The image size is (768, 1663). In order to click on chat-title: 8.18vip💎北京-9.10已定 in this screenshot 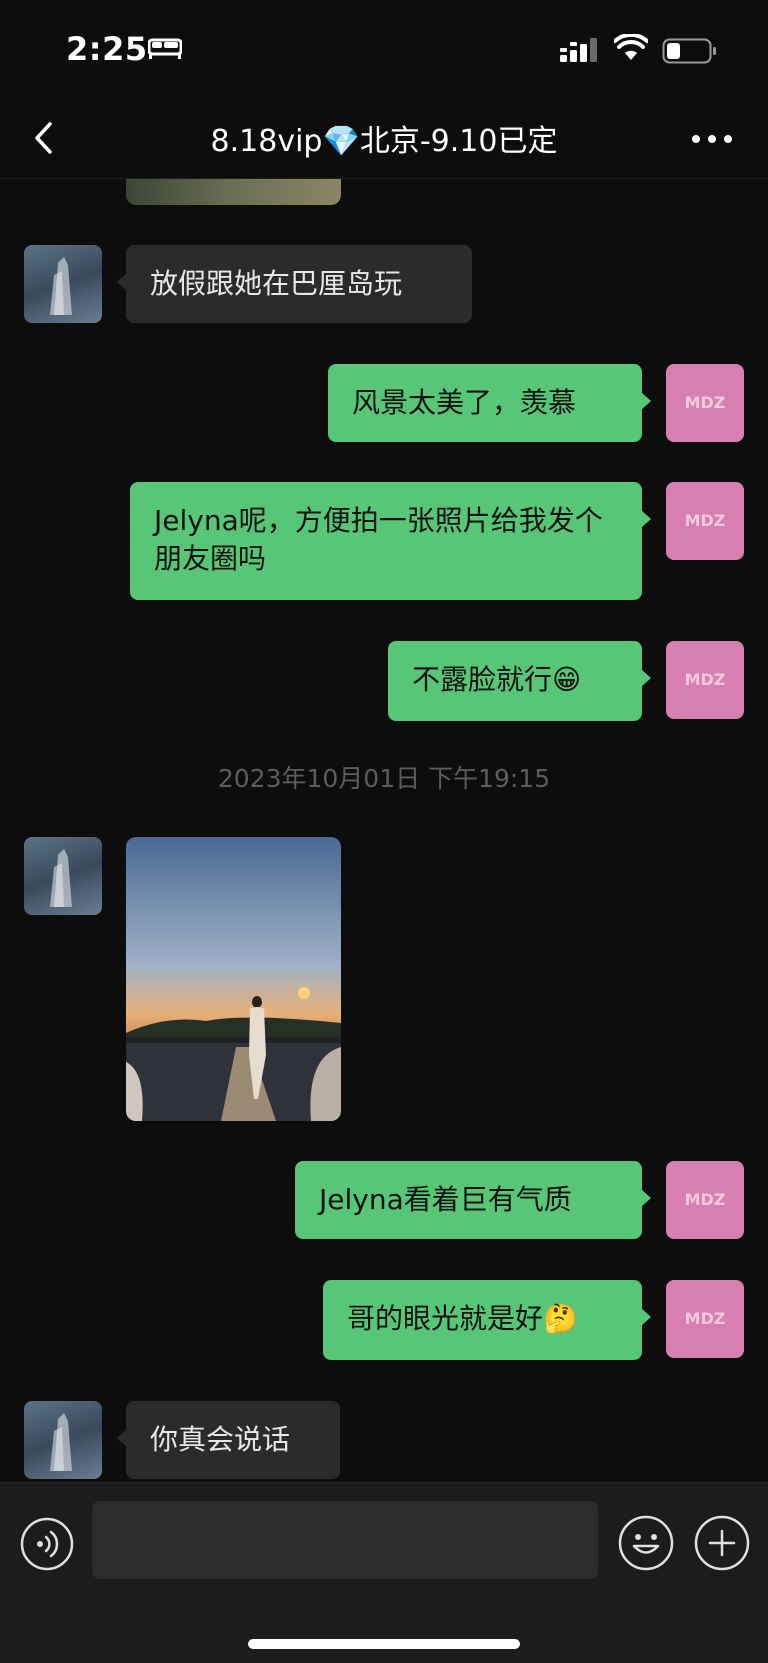, I will do `click(384, 141)`.